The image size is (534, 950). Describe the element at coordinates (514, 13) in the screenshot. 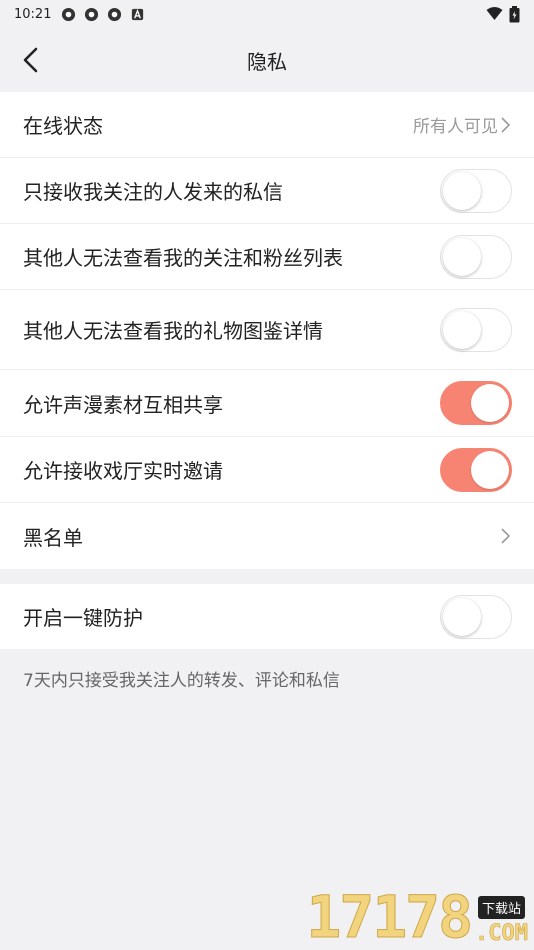

I see `battery-icon` at that location.